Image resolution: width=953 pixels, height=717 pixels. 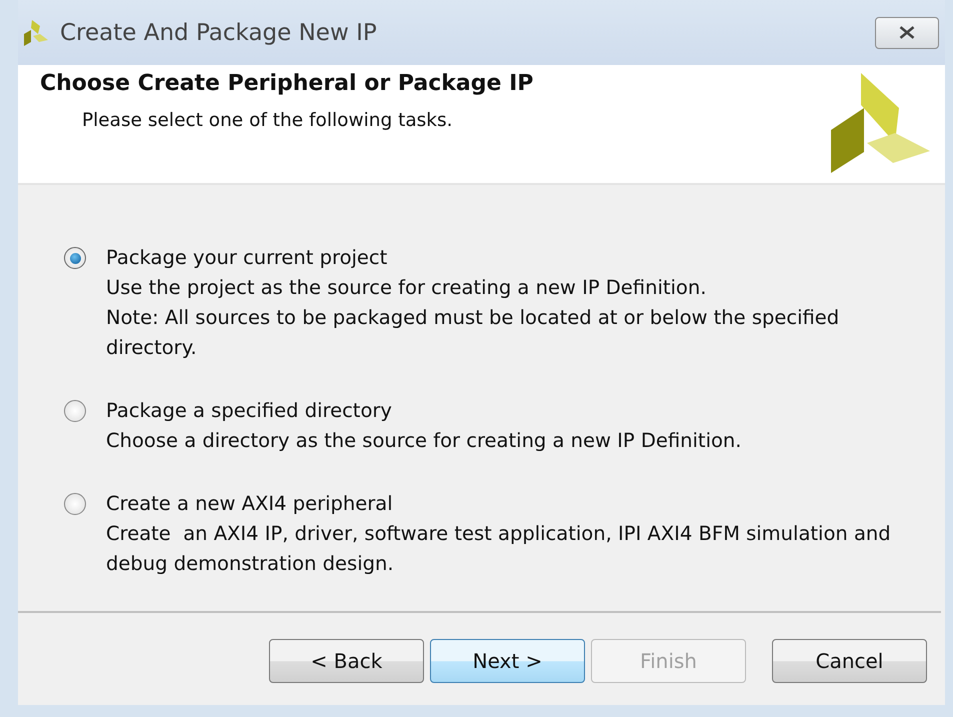 What do you see at coordinates (424, 441) in the screenshot?
I see `option-description: Choose a directory as the source for creating a new IP Definition.` at bounding box center [424, 441].